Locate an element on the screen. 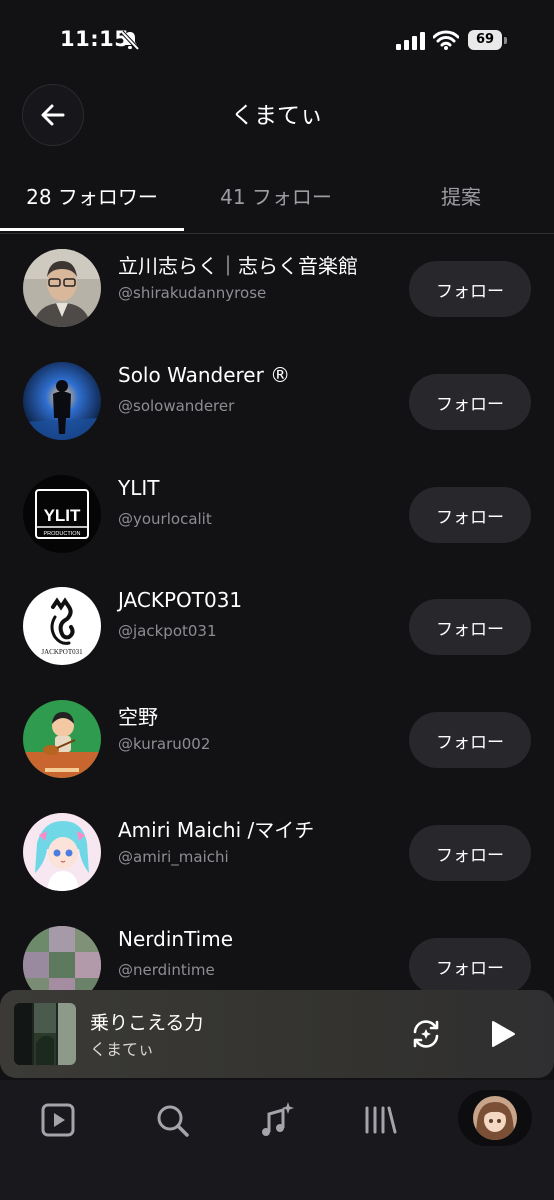 The height and width of the screenshot is (1200, 554). user-handle: @solowanderer is located at coordinates (176, 406).